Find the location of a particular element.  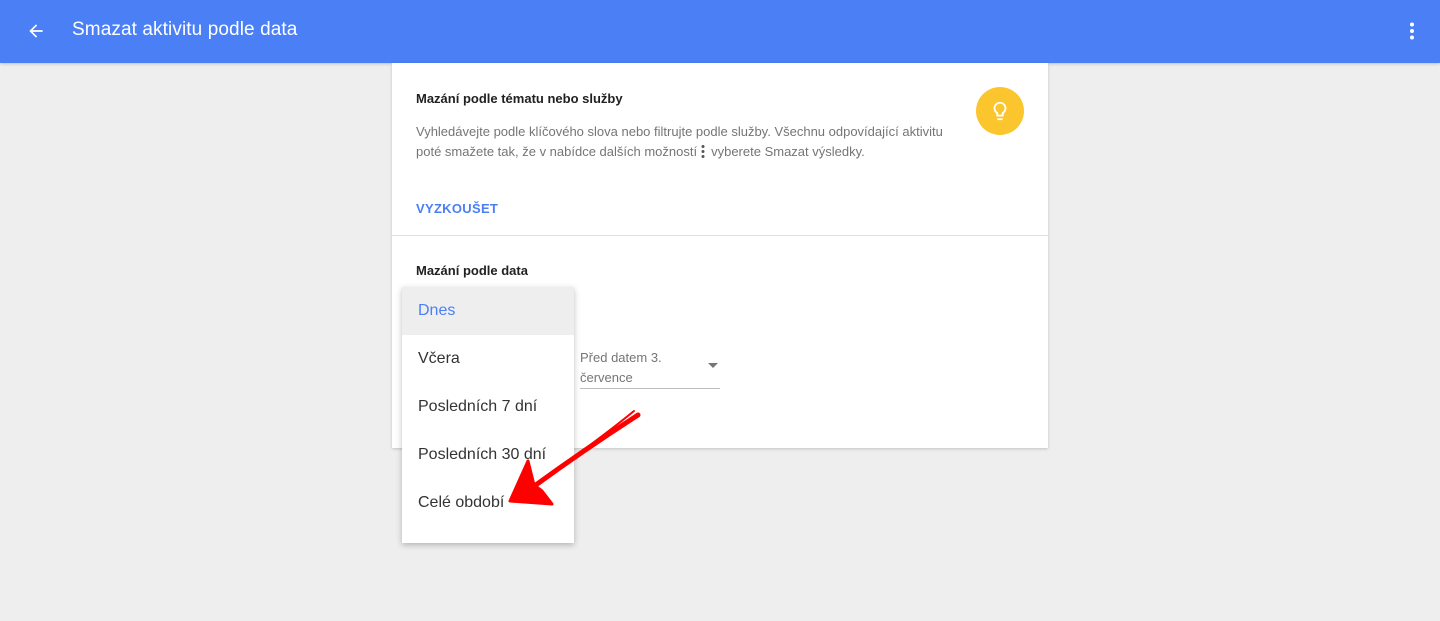

before-date-select: Před datem 3. července is located at coordinates (650, 368).